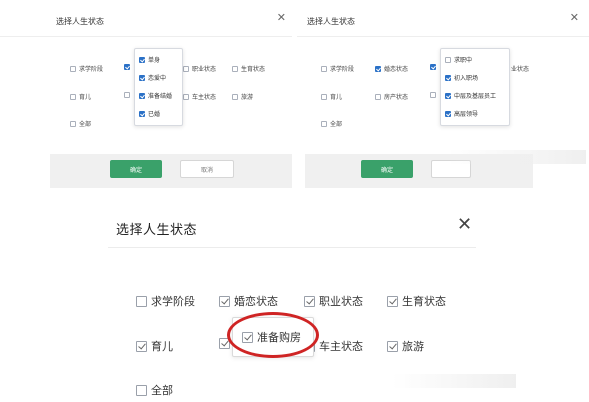 The height and width of the screenshot is (402, 589). What do you see at coordinates (154, 60) in the screenshot?
I see `dropdown-item-label: 单身` at bounding box center [154, 60].